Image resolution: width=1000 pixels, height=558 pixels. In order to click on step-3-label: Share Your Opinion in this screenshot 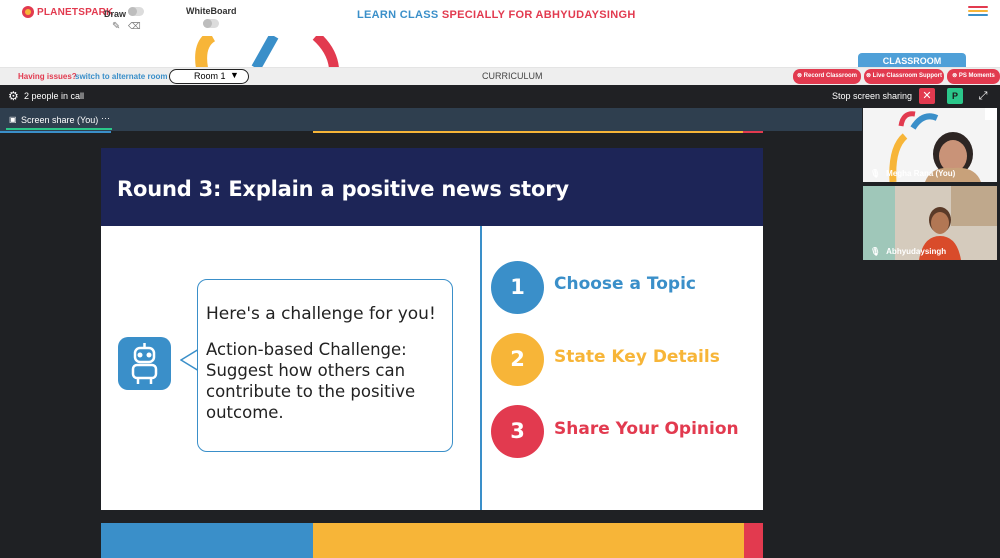, I will do `click(646, 429)`.